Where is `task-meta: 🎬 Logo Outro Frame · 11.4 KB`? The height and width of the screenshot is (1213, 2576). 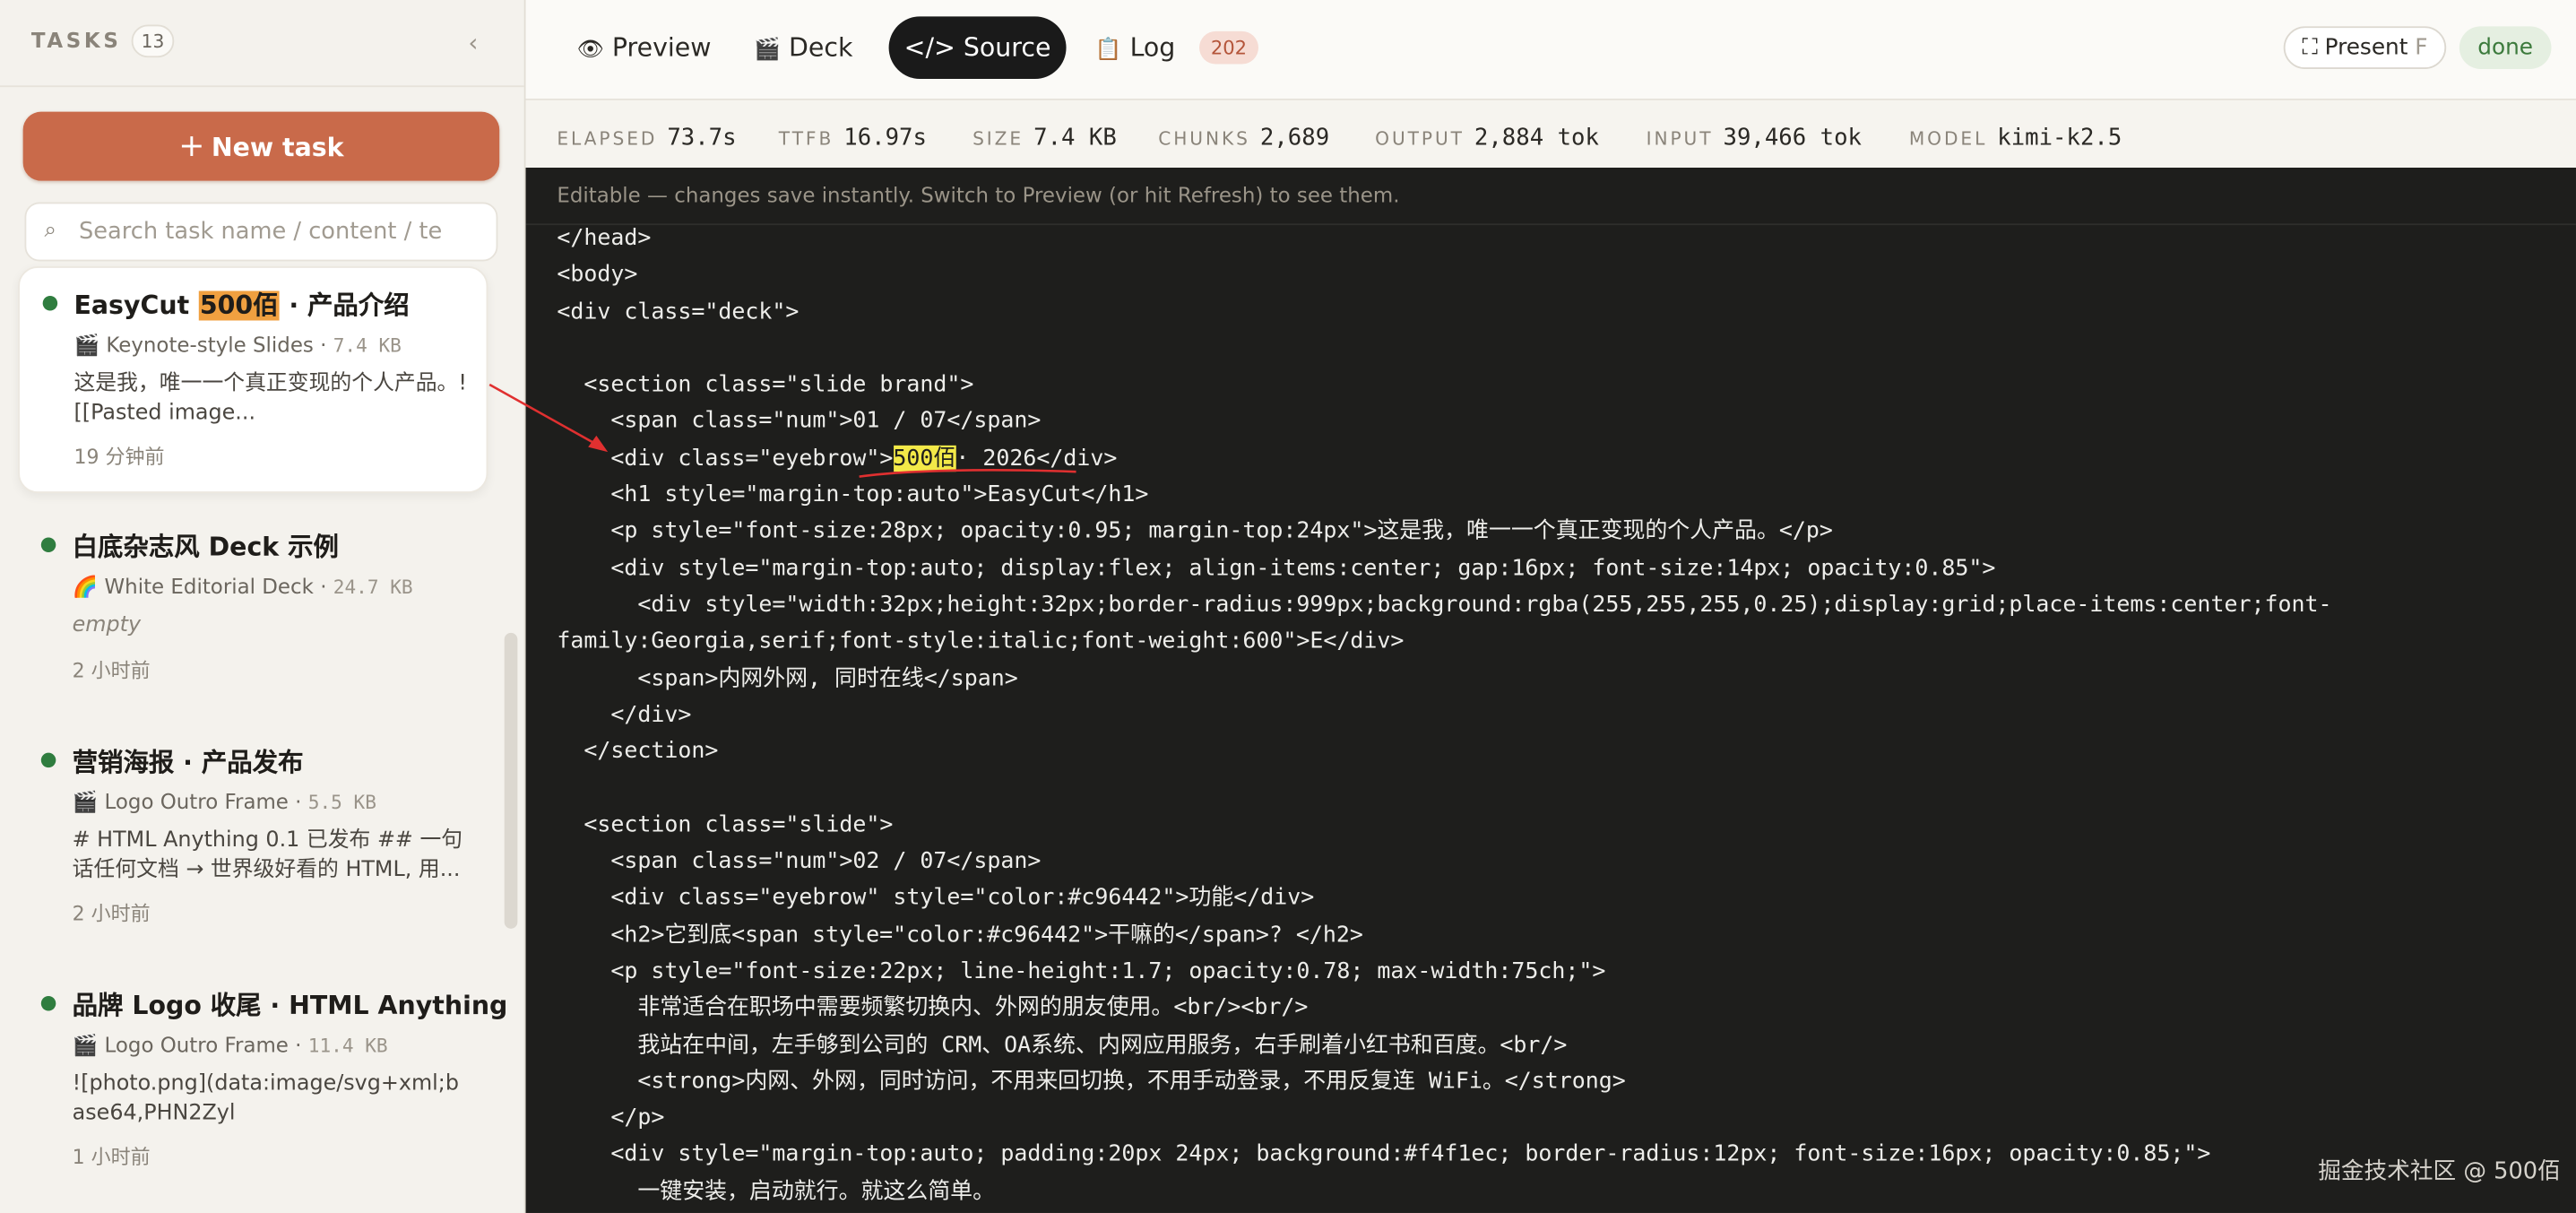
task-meta: 🎬 Logo Outro Frame · 11.4 KB is located at coordinates (230, 1044).